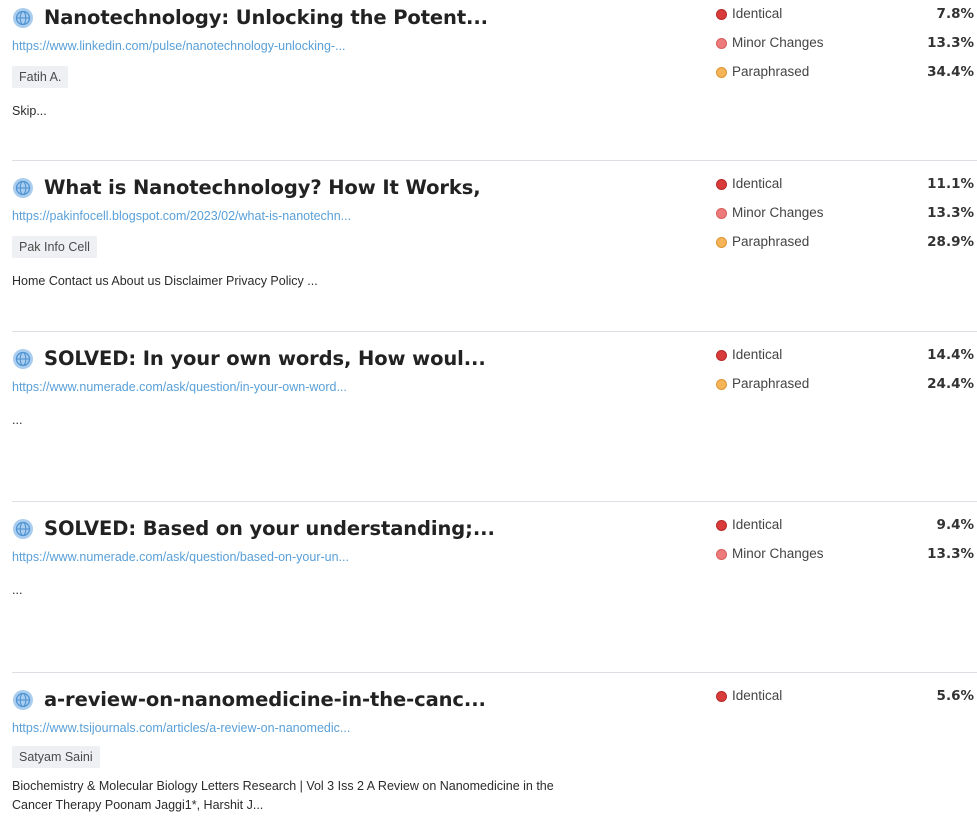  I want to click on result-author-badge: Pak Info Cell, so click(54, 247).